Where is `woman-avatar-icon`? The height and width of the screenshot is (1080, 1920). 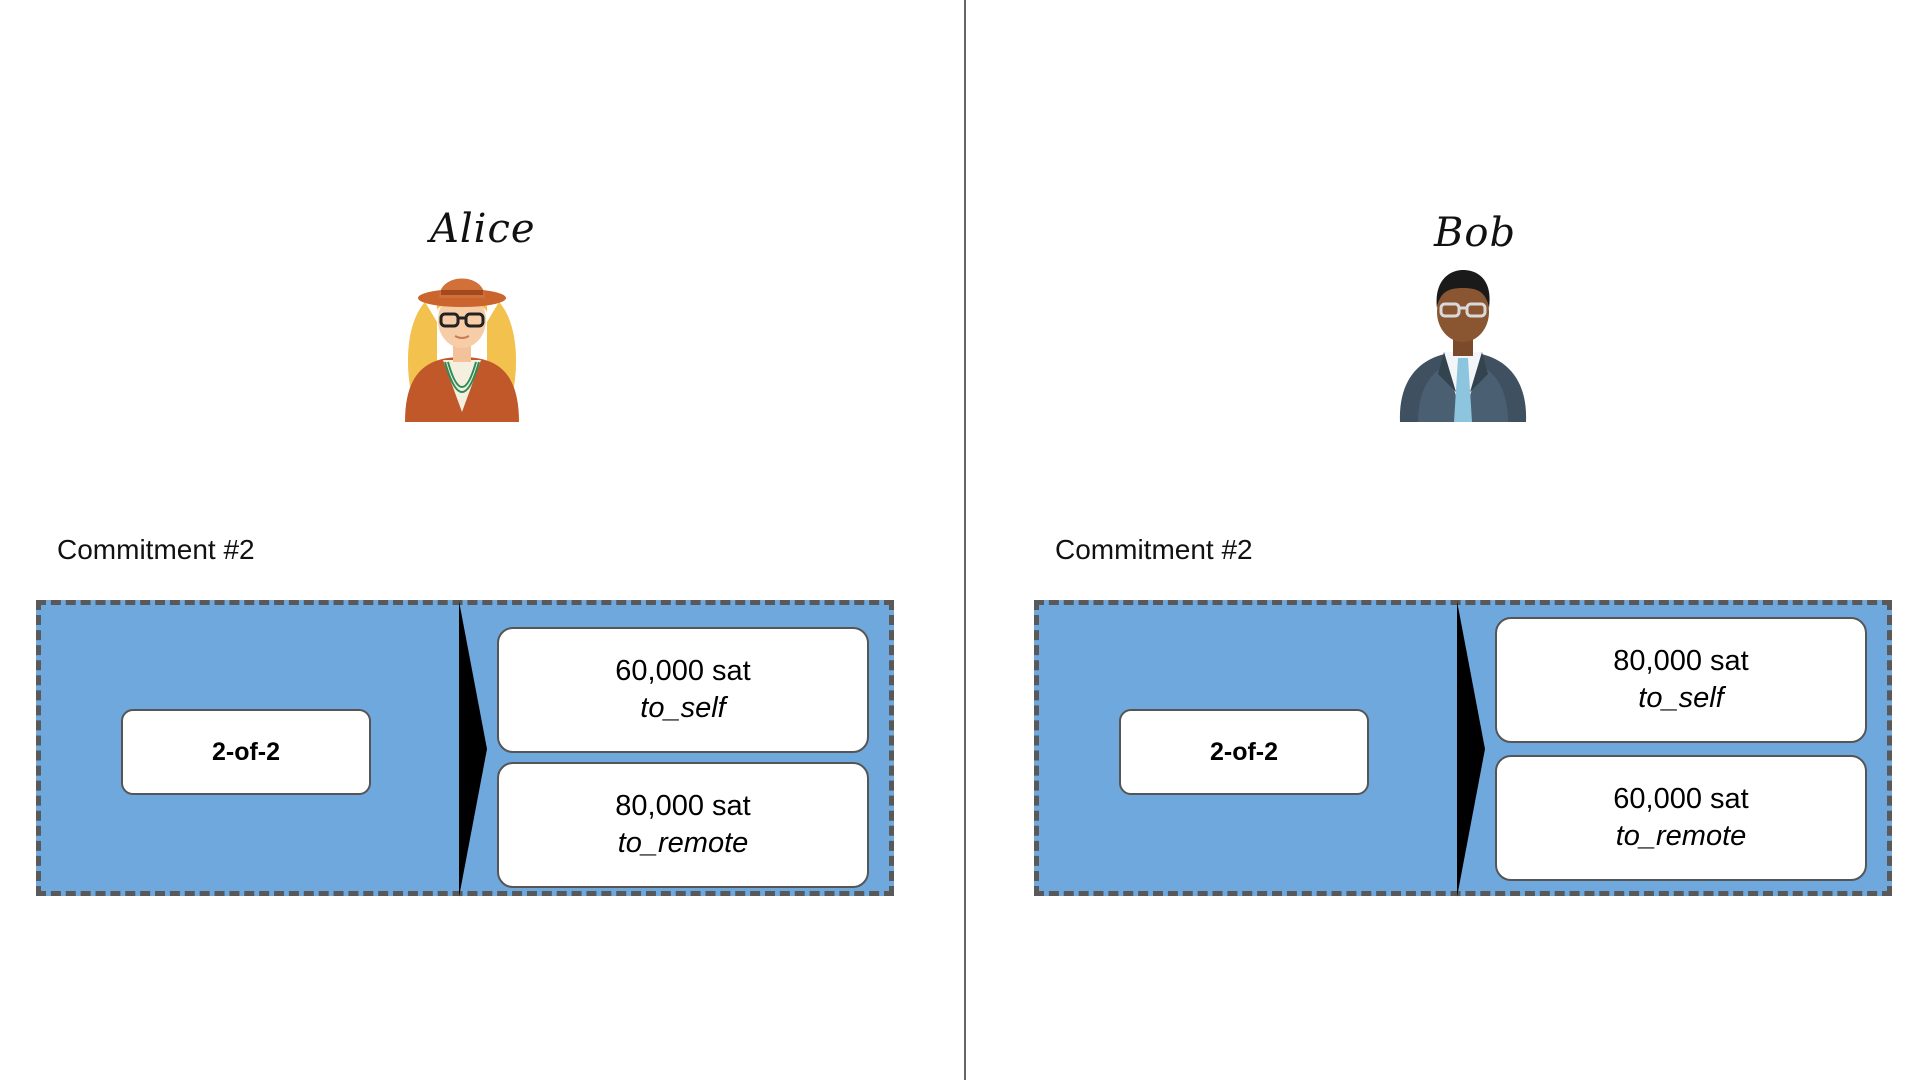
woman-avatar-icon is located at coordinates (462, 350).